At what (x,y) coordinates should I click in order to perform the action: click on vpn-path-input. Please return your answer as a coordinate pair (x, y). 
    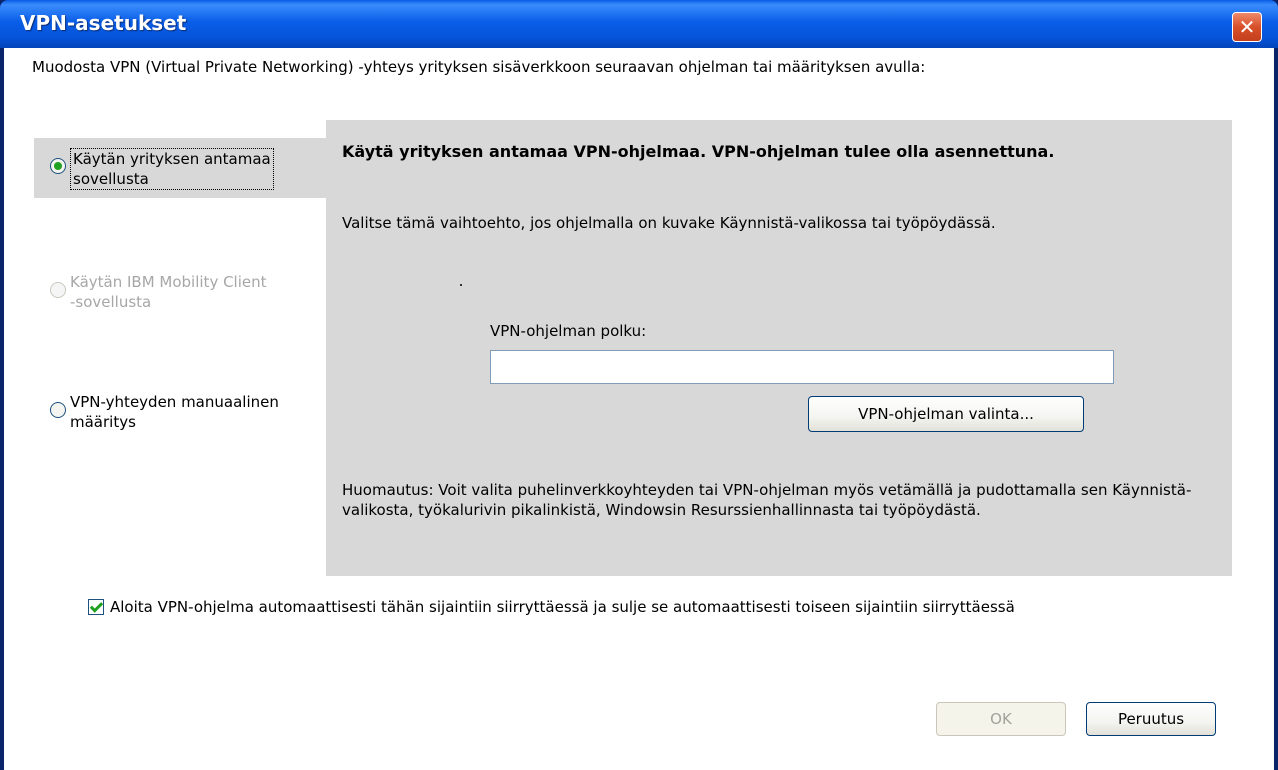
    Looking at the image, I should click on (802, 367).